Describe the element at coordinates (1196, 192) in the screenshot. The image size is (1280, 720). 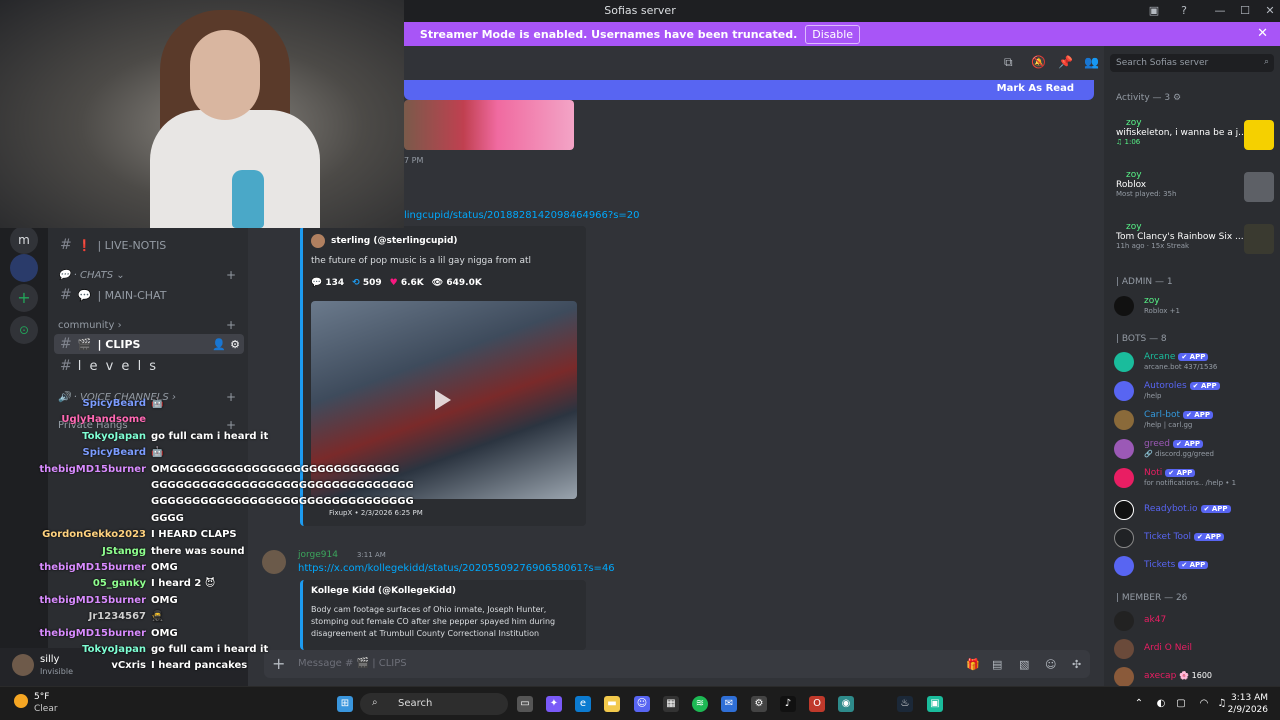
I see `activity-card: zoy Roblox Most played: 35h` at that location.